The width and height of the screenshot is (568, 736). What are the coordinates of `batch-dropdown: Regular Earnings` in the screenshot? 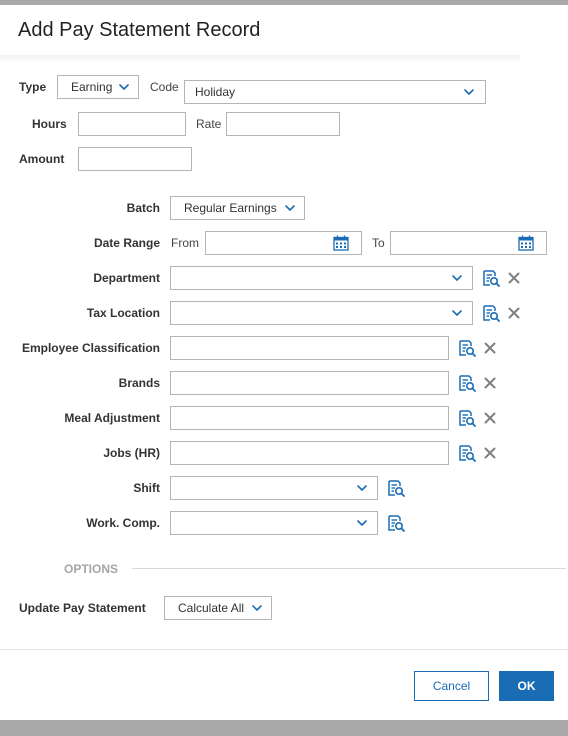 It's located at (237, 208).